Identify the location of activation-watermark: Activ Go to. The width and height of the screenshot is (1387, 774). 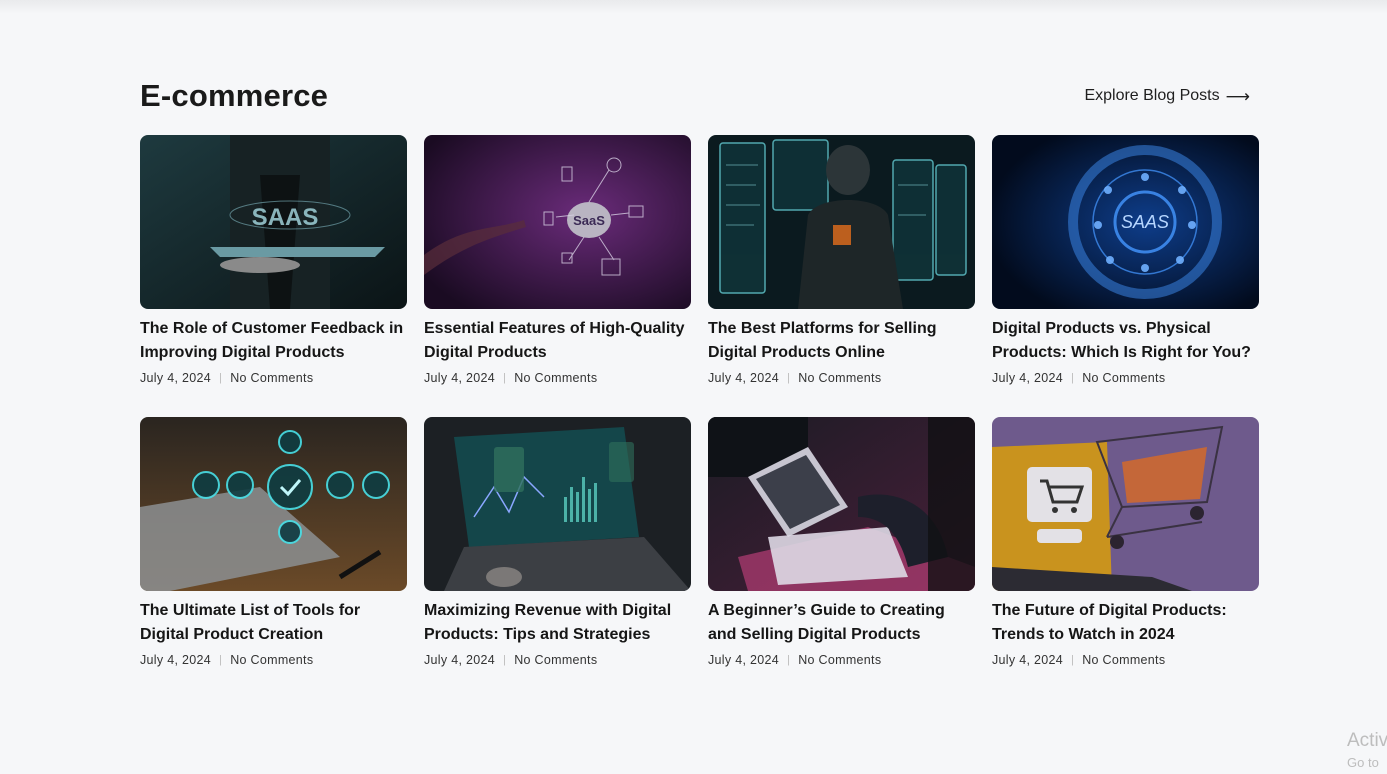
(1367, 752).